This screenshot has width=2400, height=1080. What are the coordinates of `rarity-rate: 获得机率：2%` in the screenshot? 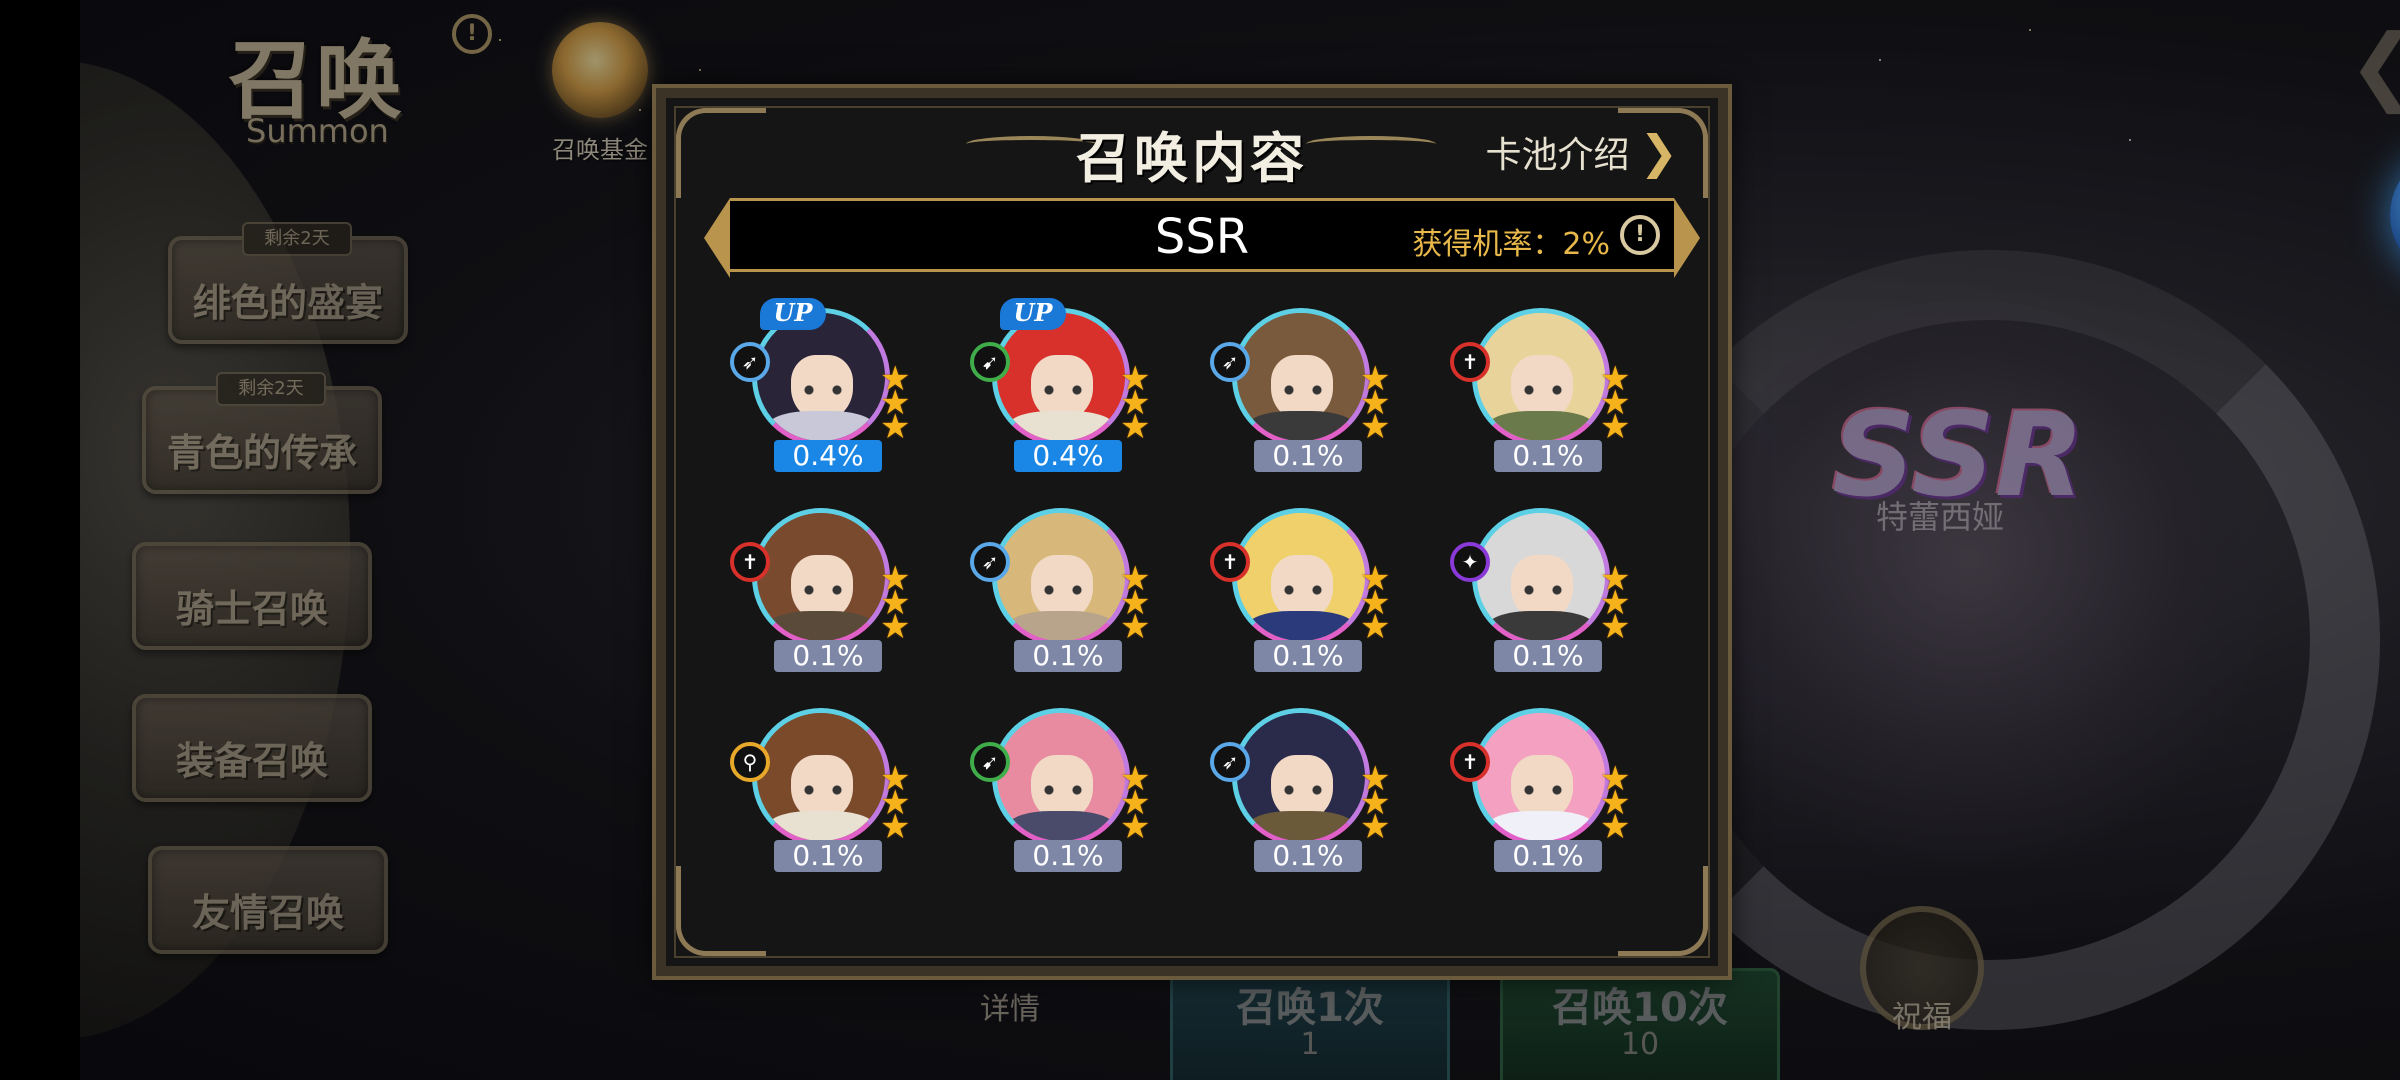 It's located at (1511, 244).